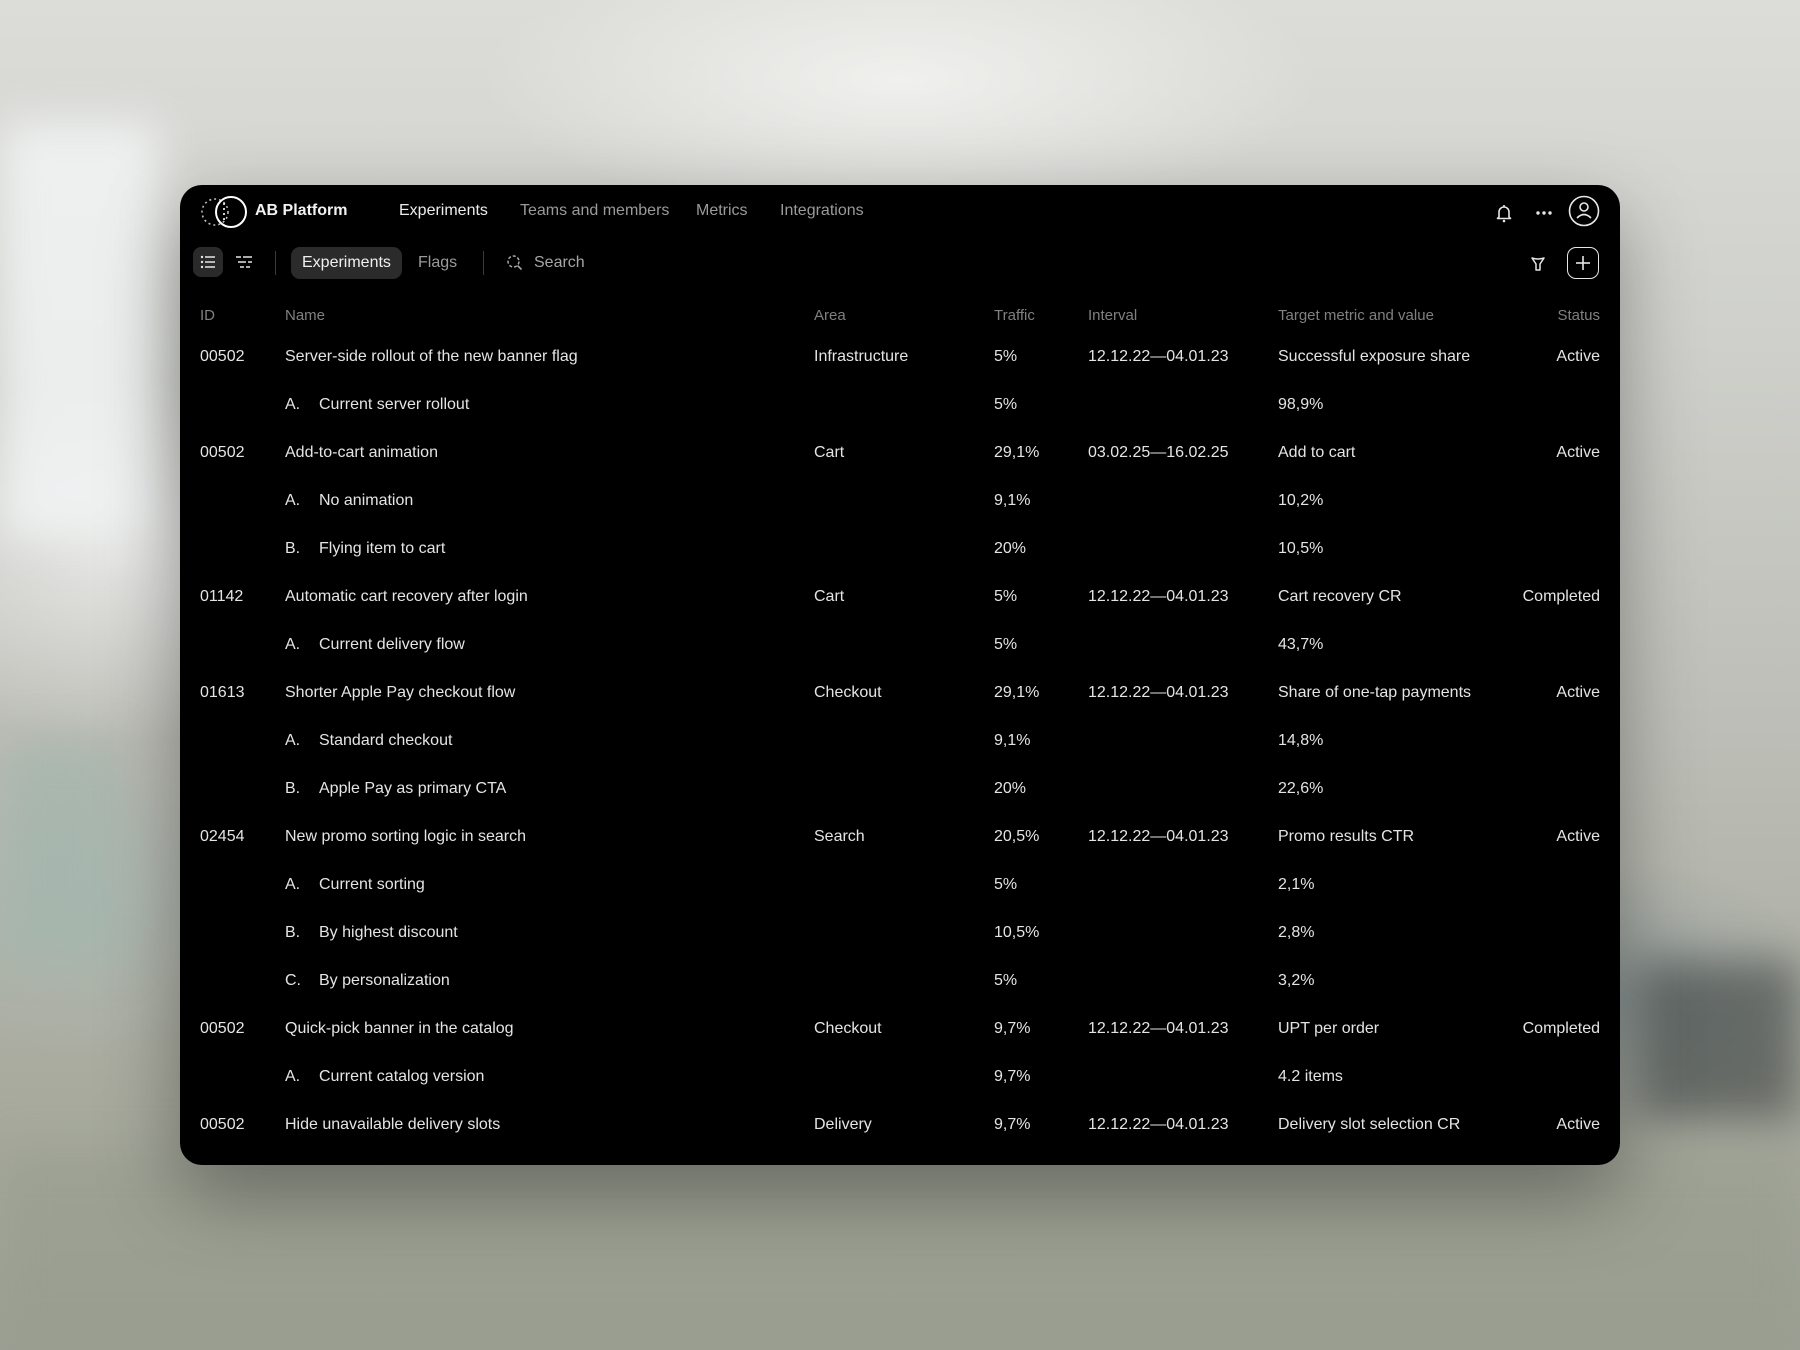  What do you see at coordinates (1317, 452) in the screenshot?
I see `experiment-target-metric: Add to cart` at bounding box center [1317, 452].